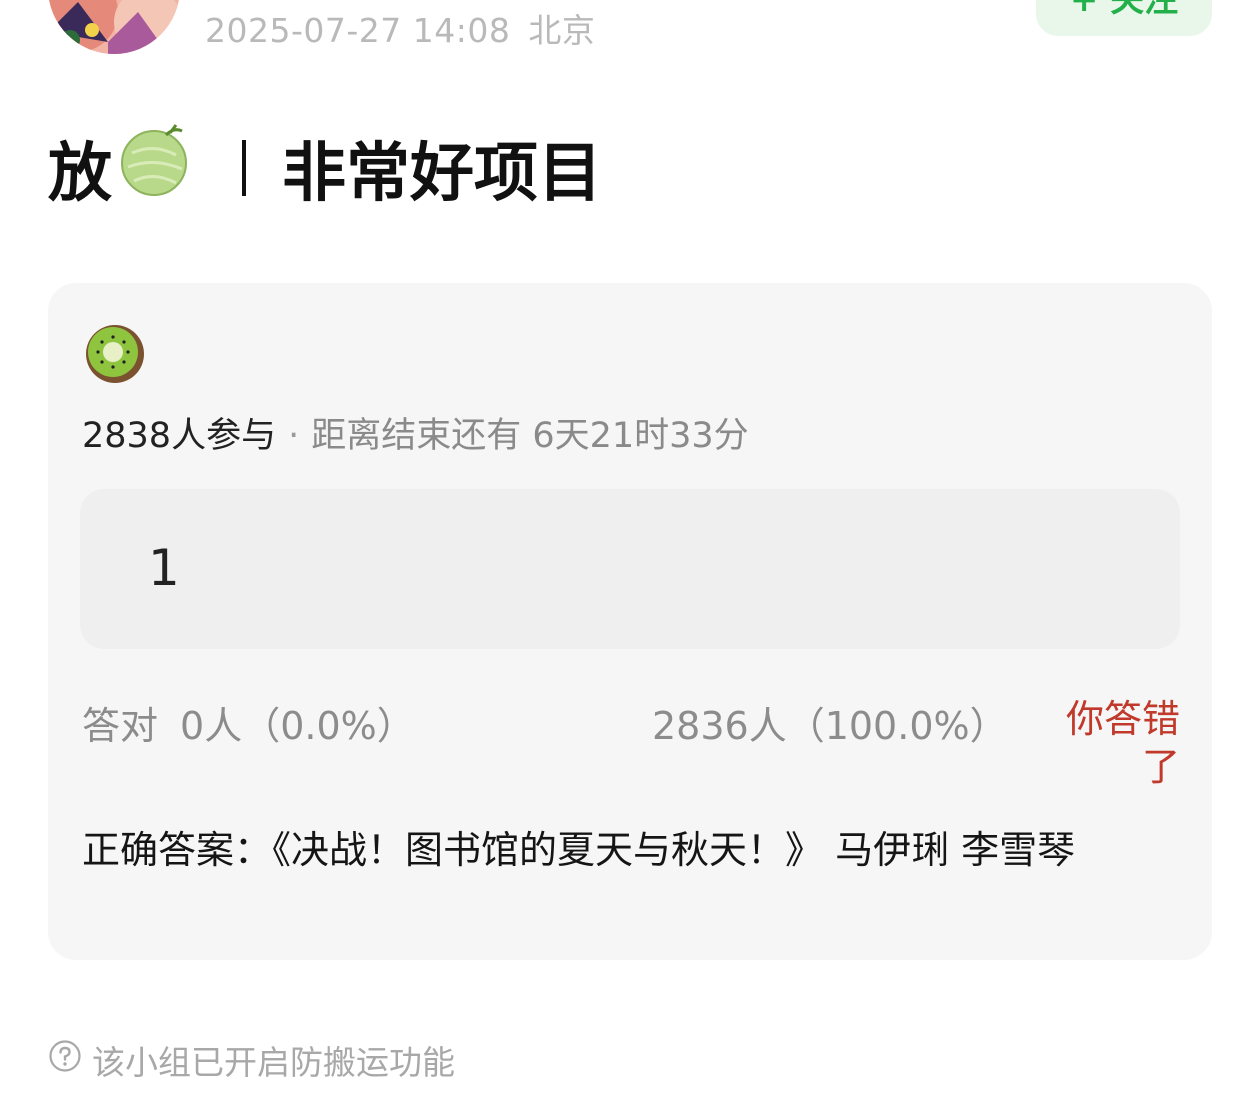 The image size is (1260, 1120). I want to click on kiwi-icon, so click(115, 354).